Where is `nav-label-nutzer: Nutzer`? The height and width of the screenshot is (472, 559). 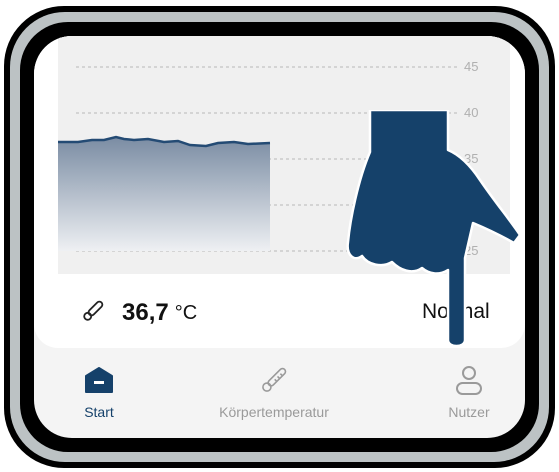
nav-label-nutzer: Nutzer is located at coordinates (469, 412).